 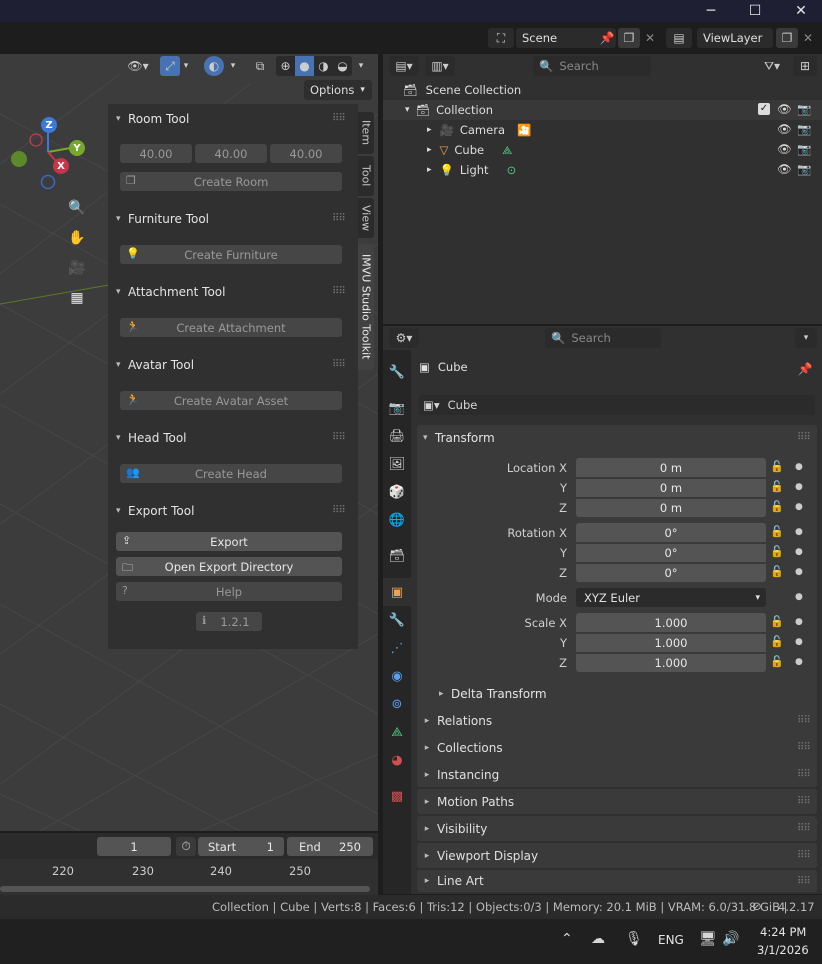 I want to click on network-icon: 🖥, so click(x=708, y=939).